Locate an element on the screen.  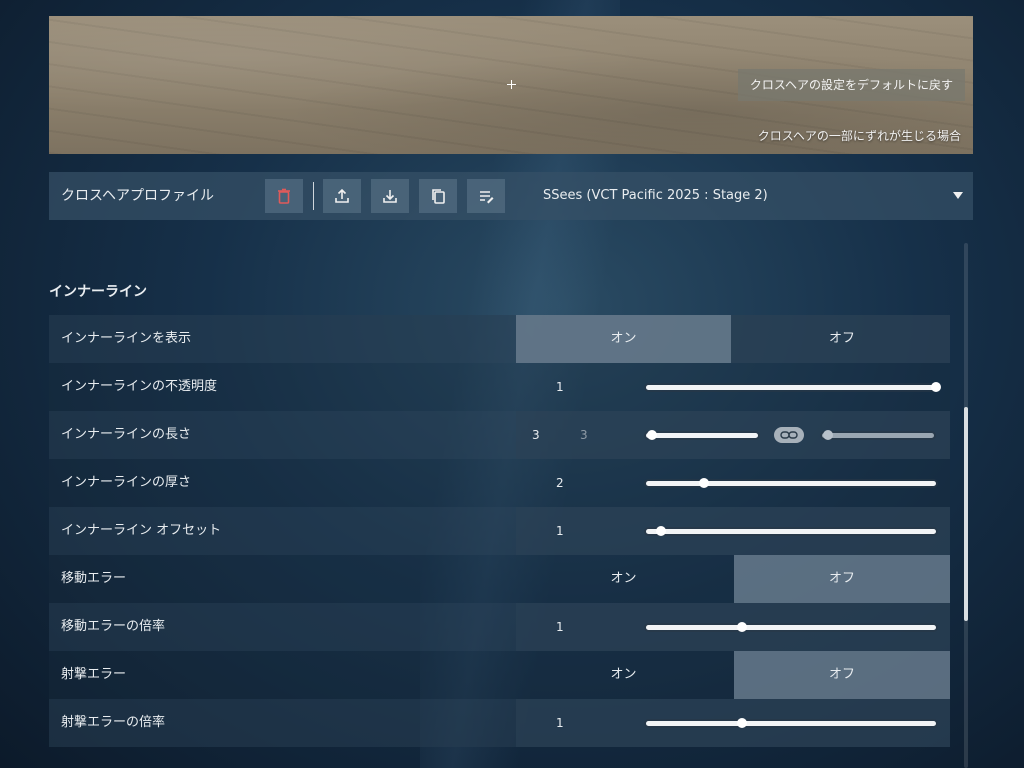
delete-icon is located at coordinates (284, 196).